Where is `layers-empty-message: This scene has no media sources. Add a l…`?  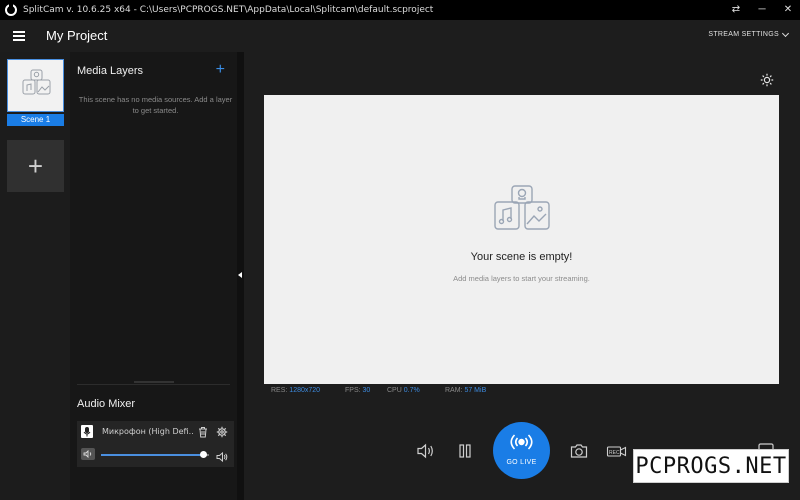
layers-empty-message: This scene has no media sources. Add a l… is located at coordinates (155, 105).